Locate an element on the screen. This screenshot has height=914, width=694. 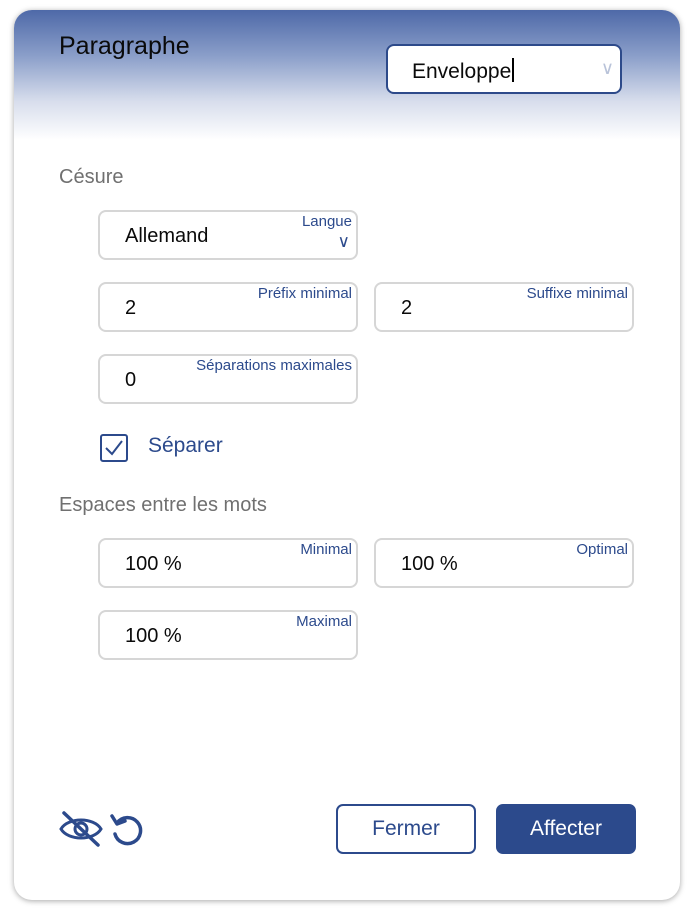
separate-checkbox is located at coordinates (114, 448).